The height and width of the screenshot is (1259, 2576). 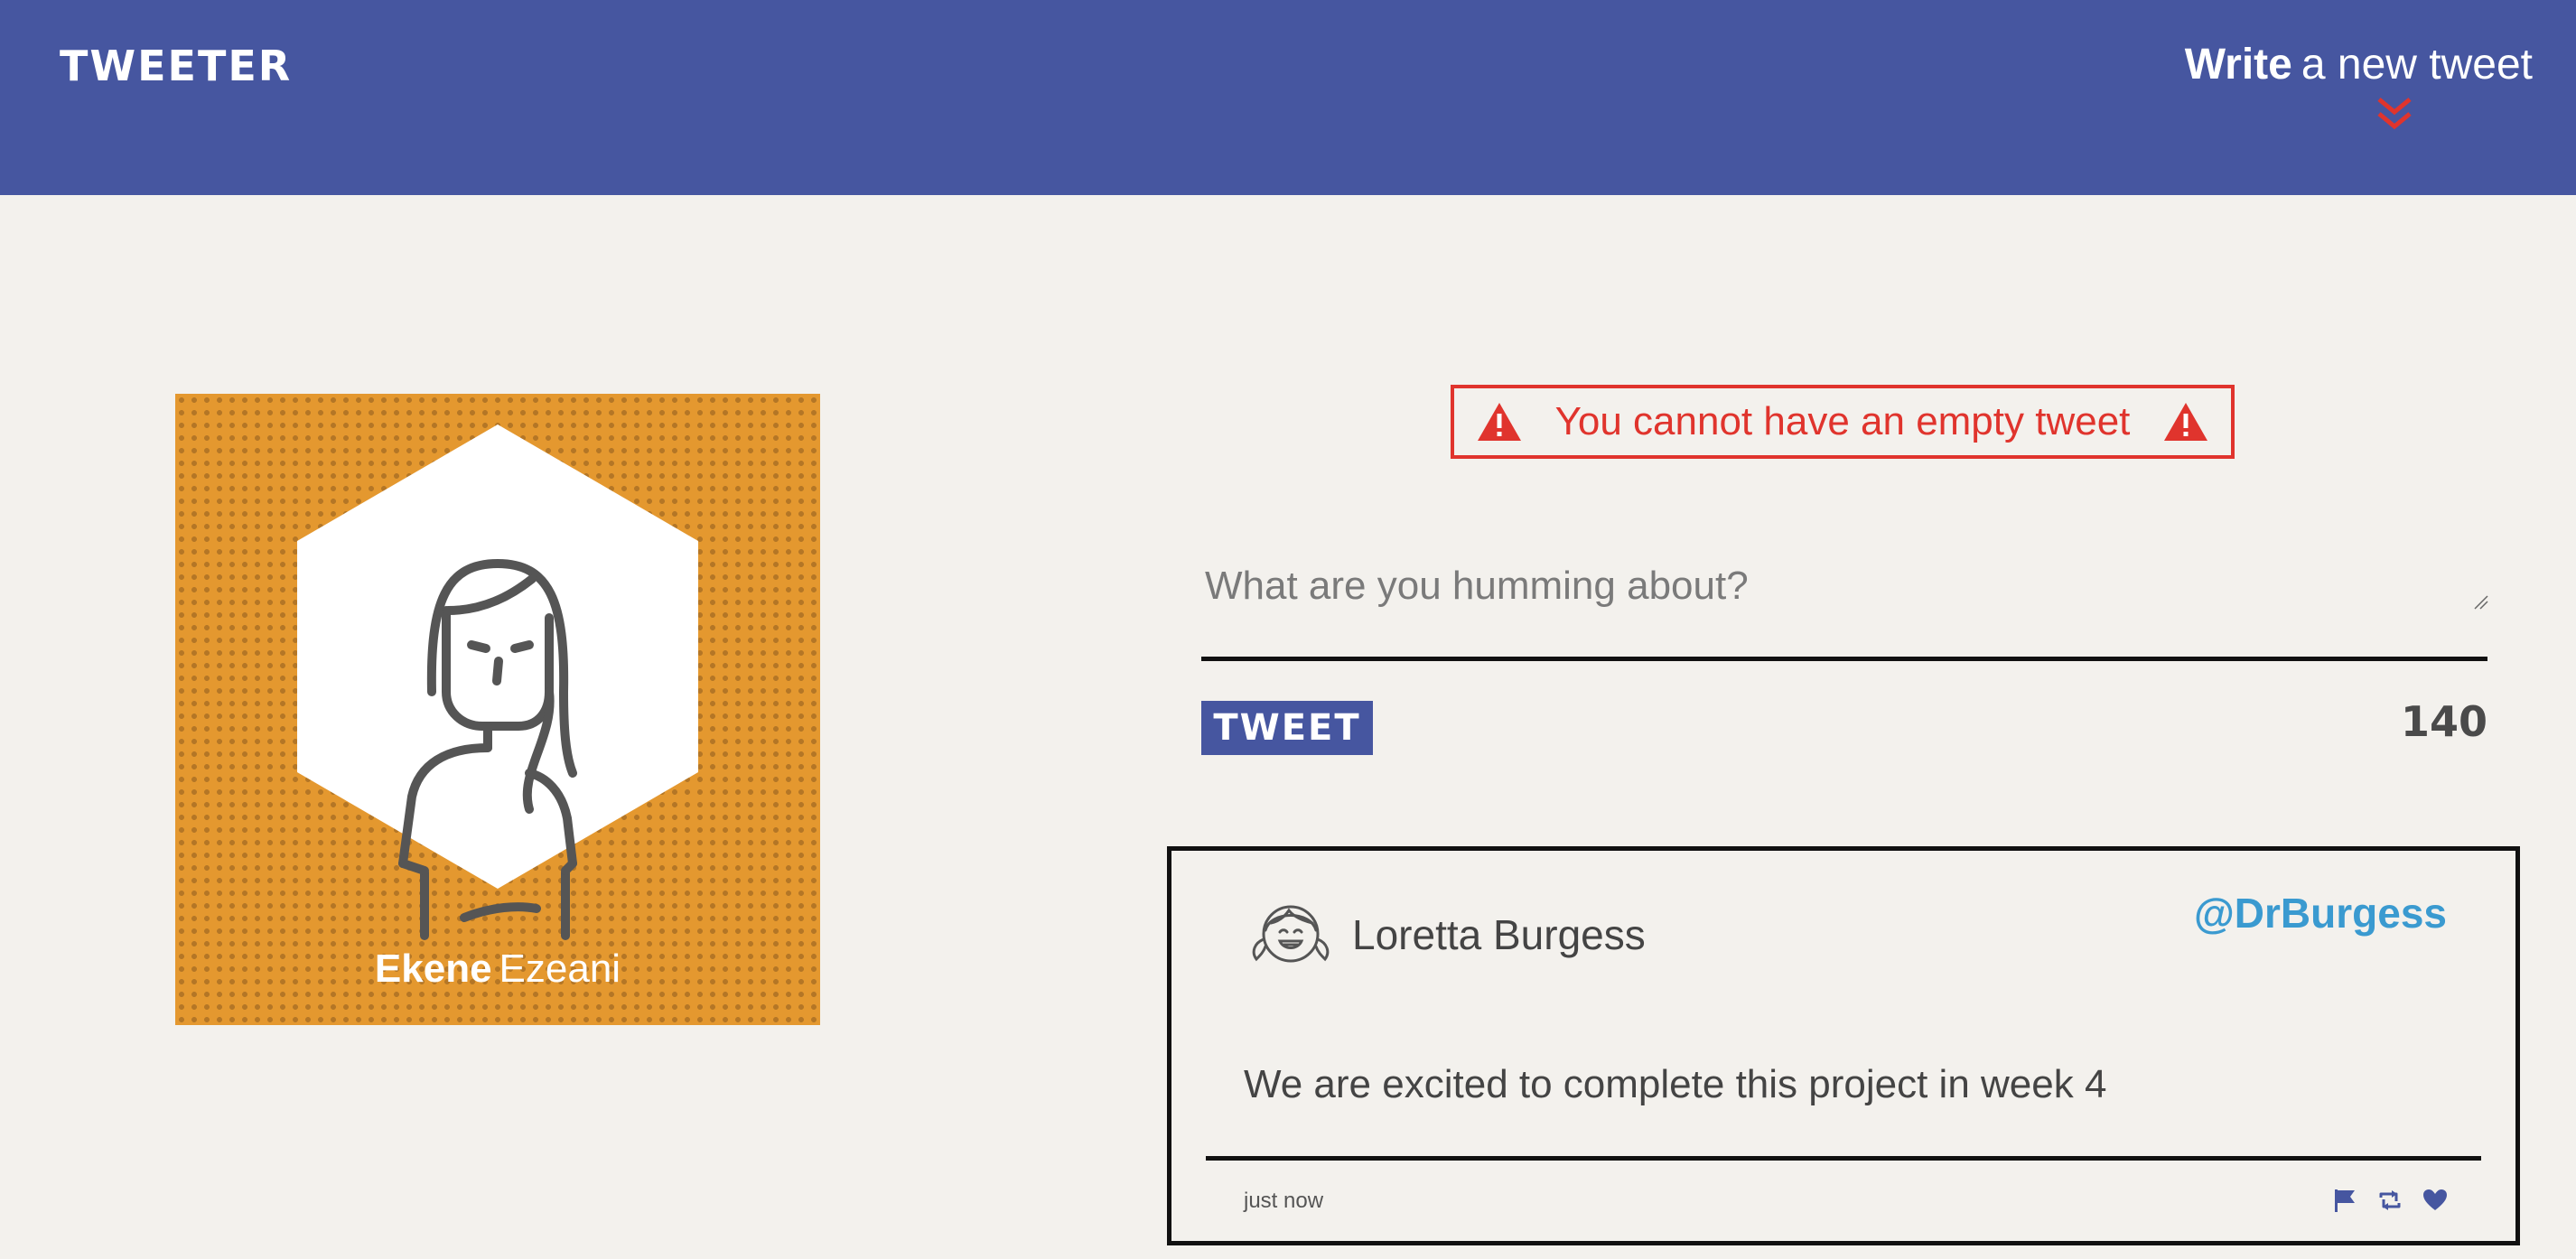 What do you see at coordinates (2238, 65) in the screenshot?
I see `compose-label-strong: Write` at bounding box center [2238, 65].